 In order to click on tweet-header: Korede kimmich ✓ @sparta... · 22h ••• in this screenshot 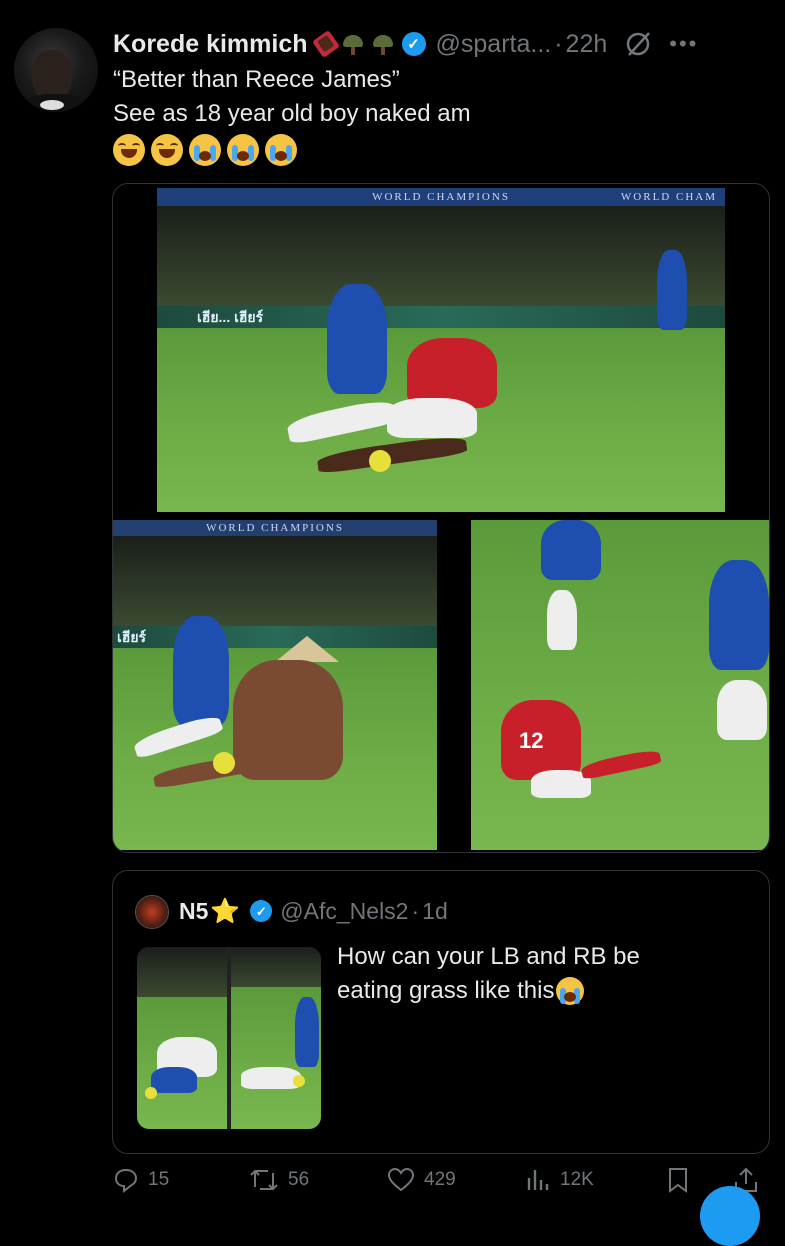, I will do `click(443, 44)`.